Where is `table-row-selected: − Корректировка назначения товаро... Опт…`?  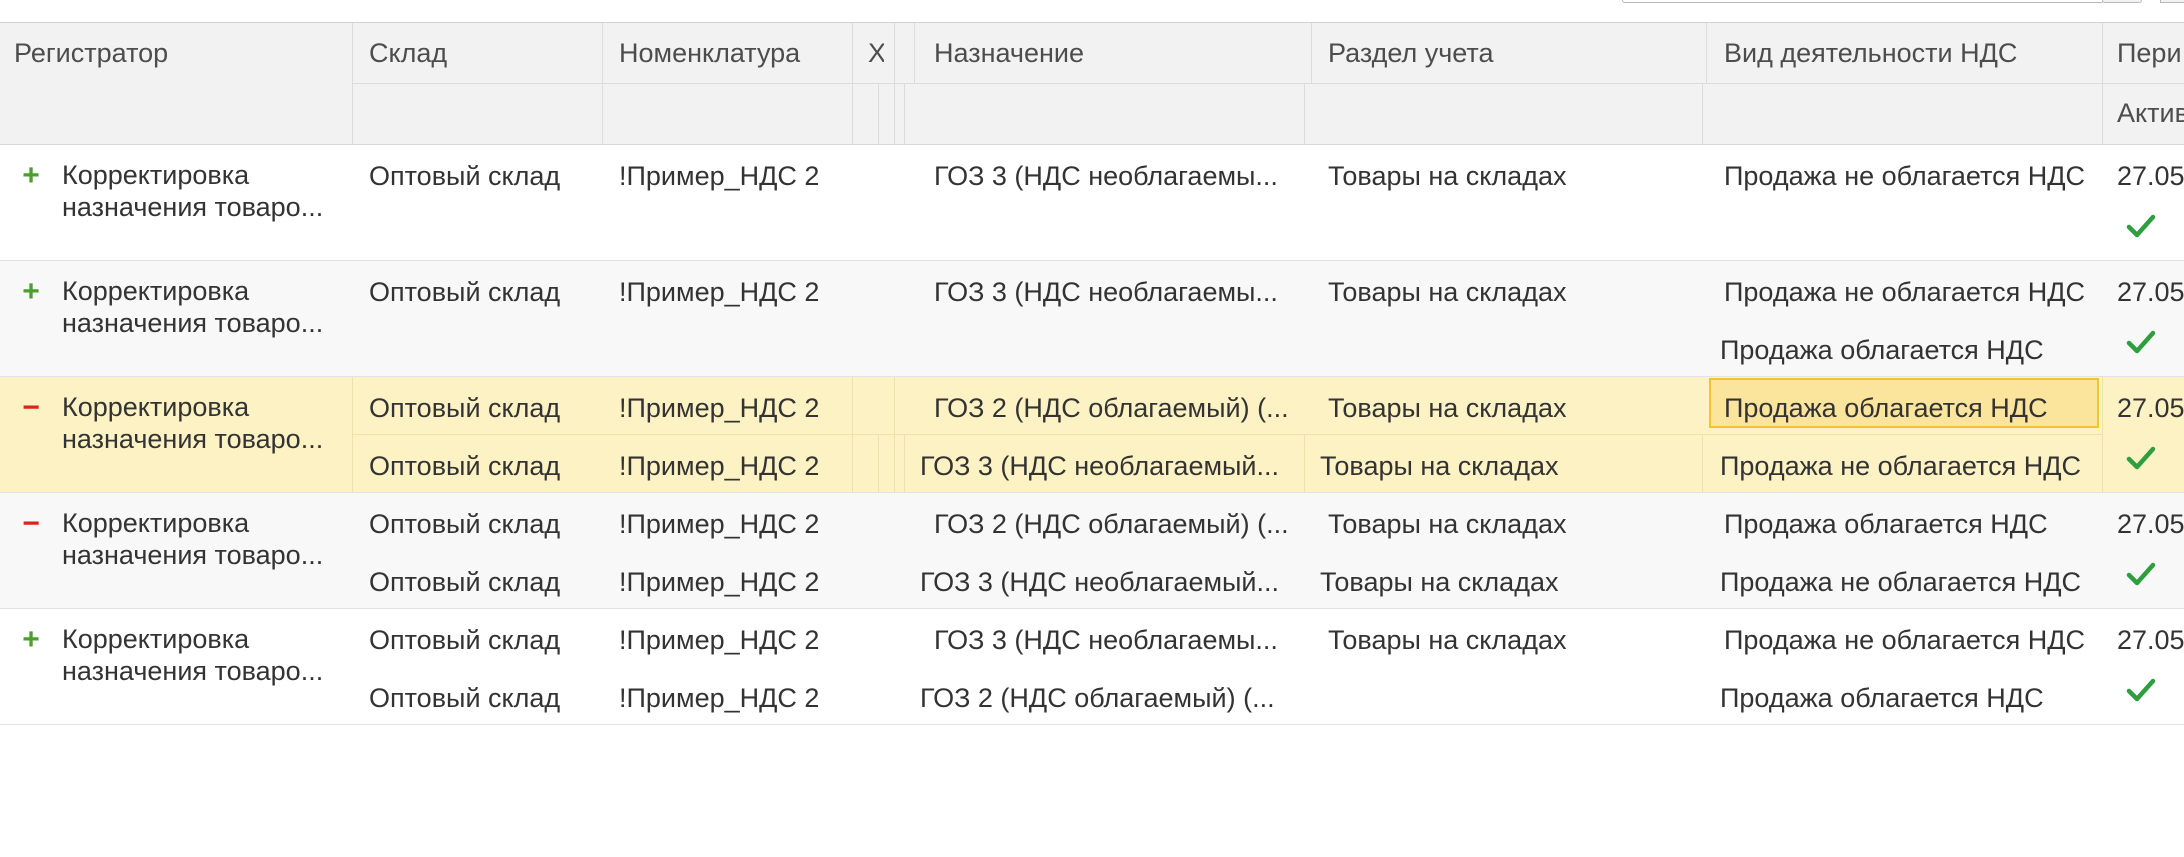 table-row-selected: − Корректировка назначения товаро... Опт… is located at coordinates (1092, 435).